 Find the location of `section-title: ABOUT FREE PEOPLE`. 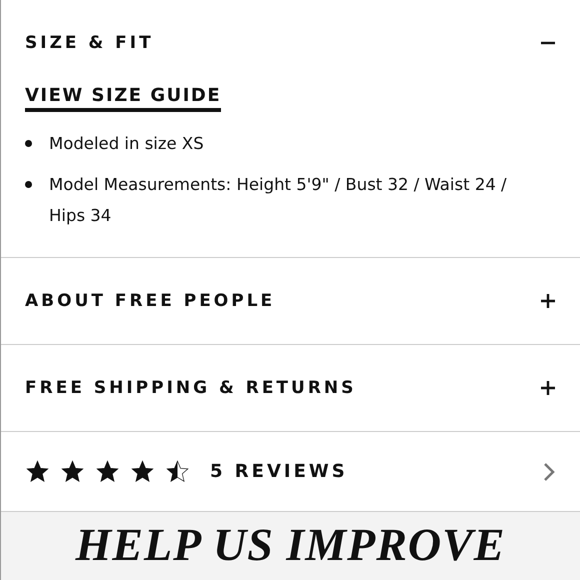

section-title: ABOUT FREE PEOPLE is located at coordinates (150, 301).